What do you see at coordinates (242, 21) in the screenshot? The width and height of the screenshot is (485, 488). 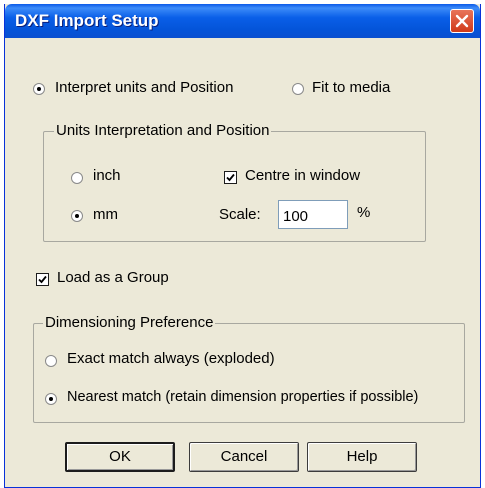 I see `title-bar: DXF Import Setup` at bounding box center [242, 21].